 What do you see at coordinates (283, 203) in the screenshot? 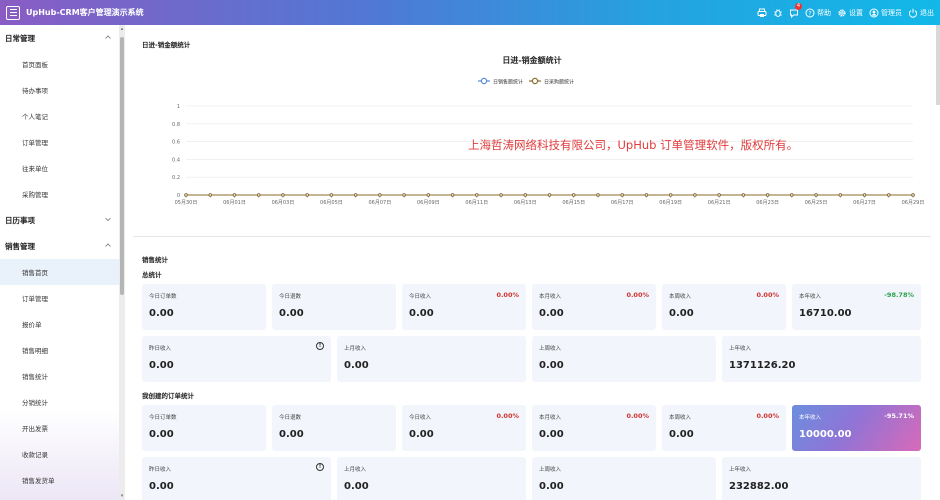
I see `x-tick-label: 06月03日` at bounding box center [283, 203].